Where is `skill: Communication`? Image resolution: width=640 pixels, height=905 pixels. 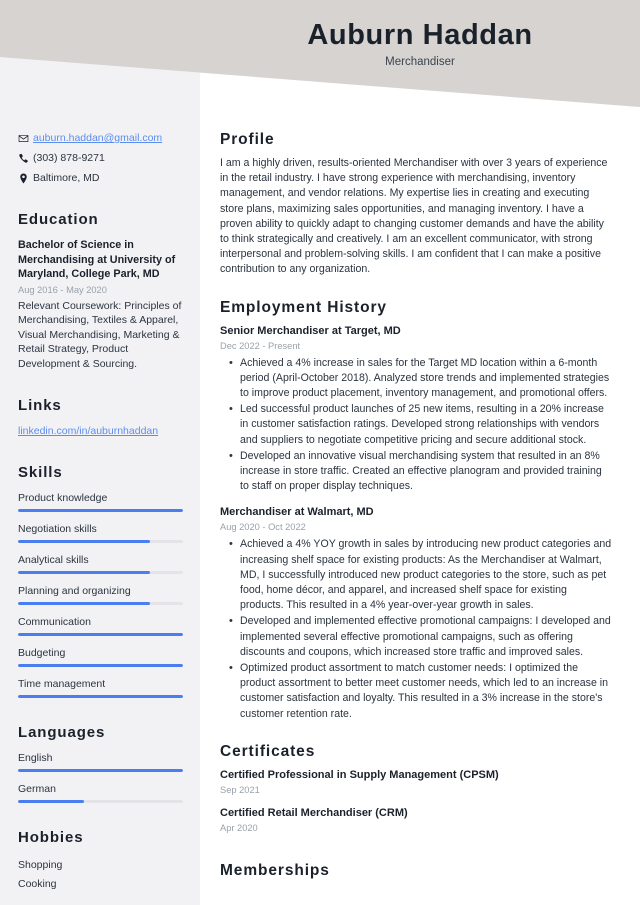
skill: Communication is located at coordinates (100, 625).